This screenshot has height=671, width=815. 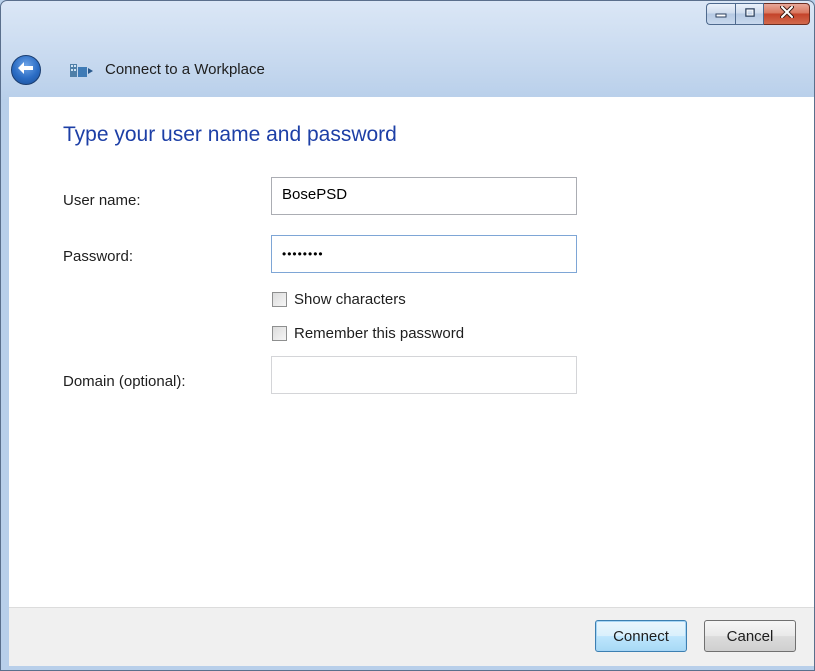 I want to click on remember-password-label: Remember this password, so click(x=379, y=333).